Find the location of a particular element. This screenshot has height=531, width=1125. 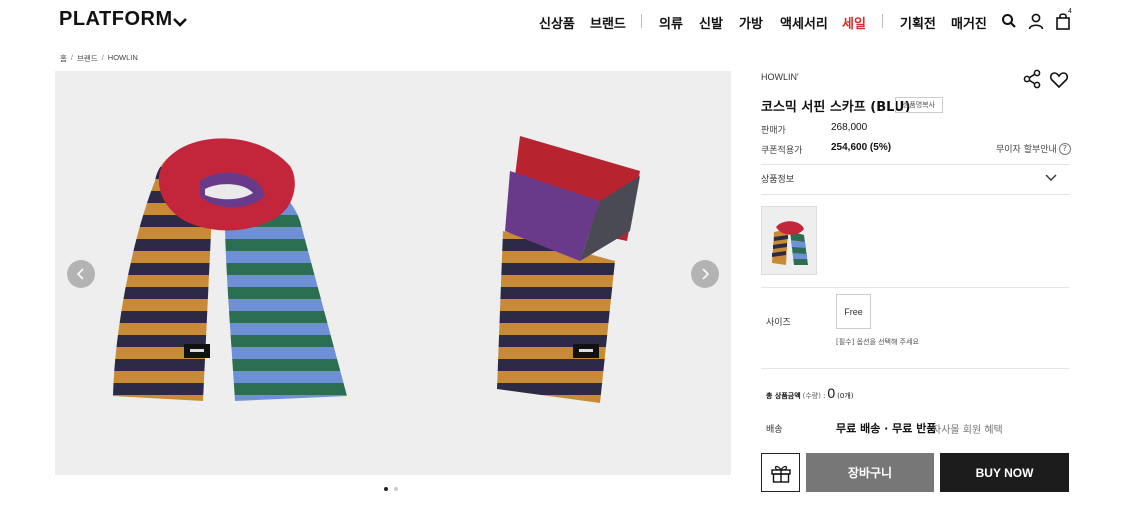

buy-now-button: BUY NOW is located at coordinates (1004, 472).